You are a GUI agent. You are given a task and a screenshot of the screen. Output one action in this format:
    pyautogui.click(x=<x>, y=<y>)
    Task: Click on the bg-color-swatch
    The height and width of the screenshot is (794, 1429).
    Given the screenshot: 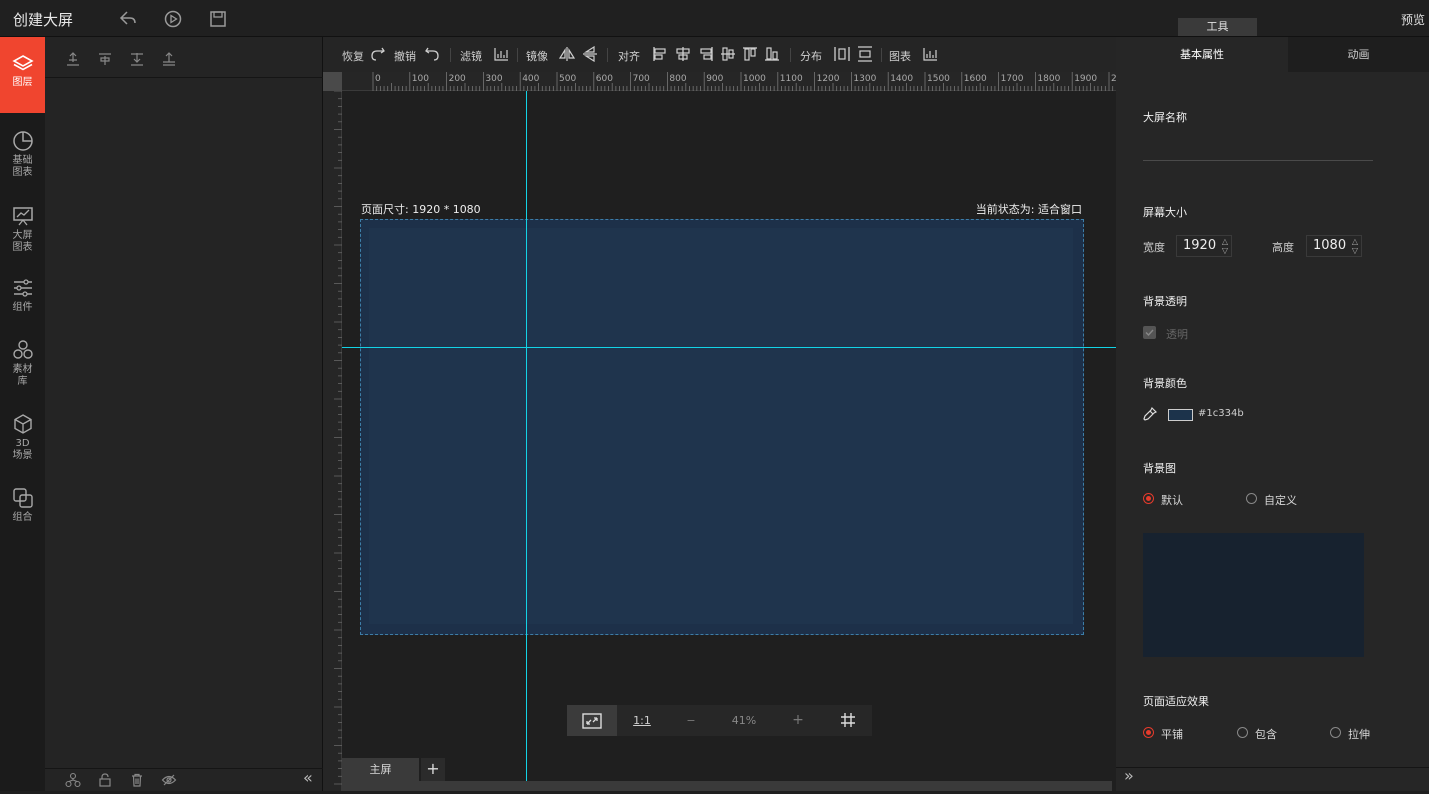 What is the action you would take?
    pyautogui.click(x=1180, y=415)
    